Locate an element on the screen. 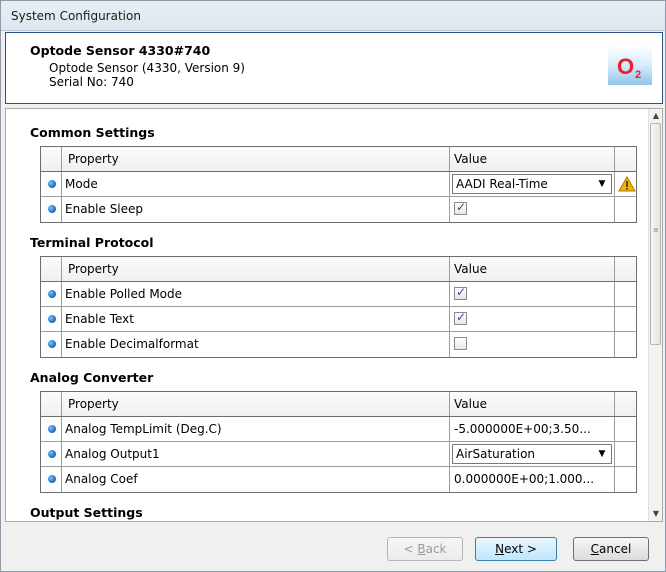  scrollbar-thumb: ≡ is located at coordinates (655, 234).